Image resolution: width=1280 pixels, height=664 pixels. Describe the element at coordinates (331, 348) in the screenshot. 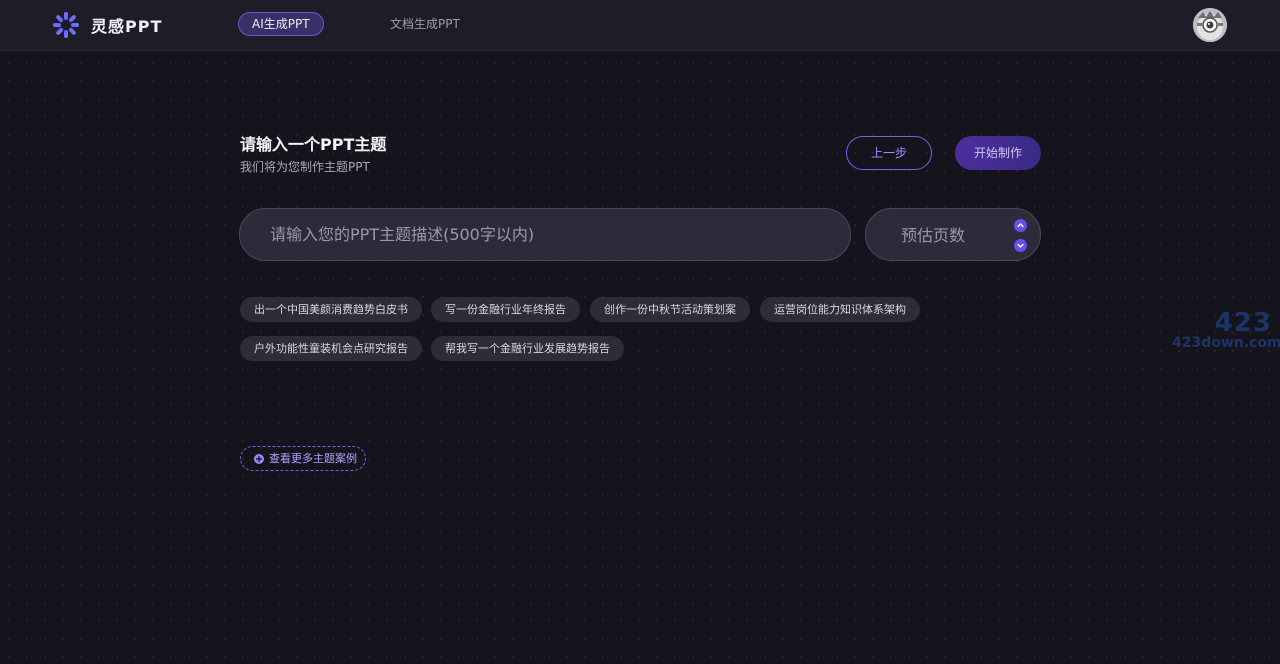

I see `suggestion-chip: 户外功能性童装机会点研究报告` at that location.